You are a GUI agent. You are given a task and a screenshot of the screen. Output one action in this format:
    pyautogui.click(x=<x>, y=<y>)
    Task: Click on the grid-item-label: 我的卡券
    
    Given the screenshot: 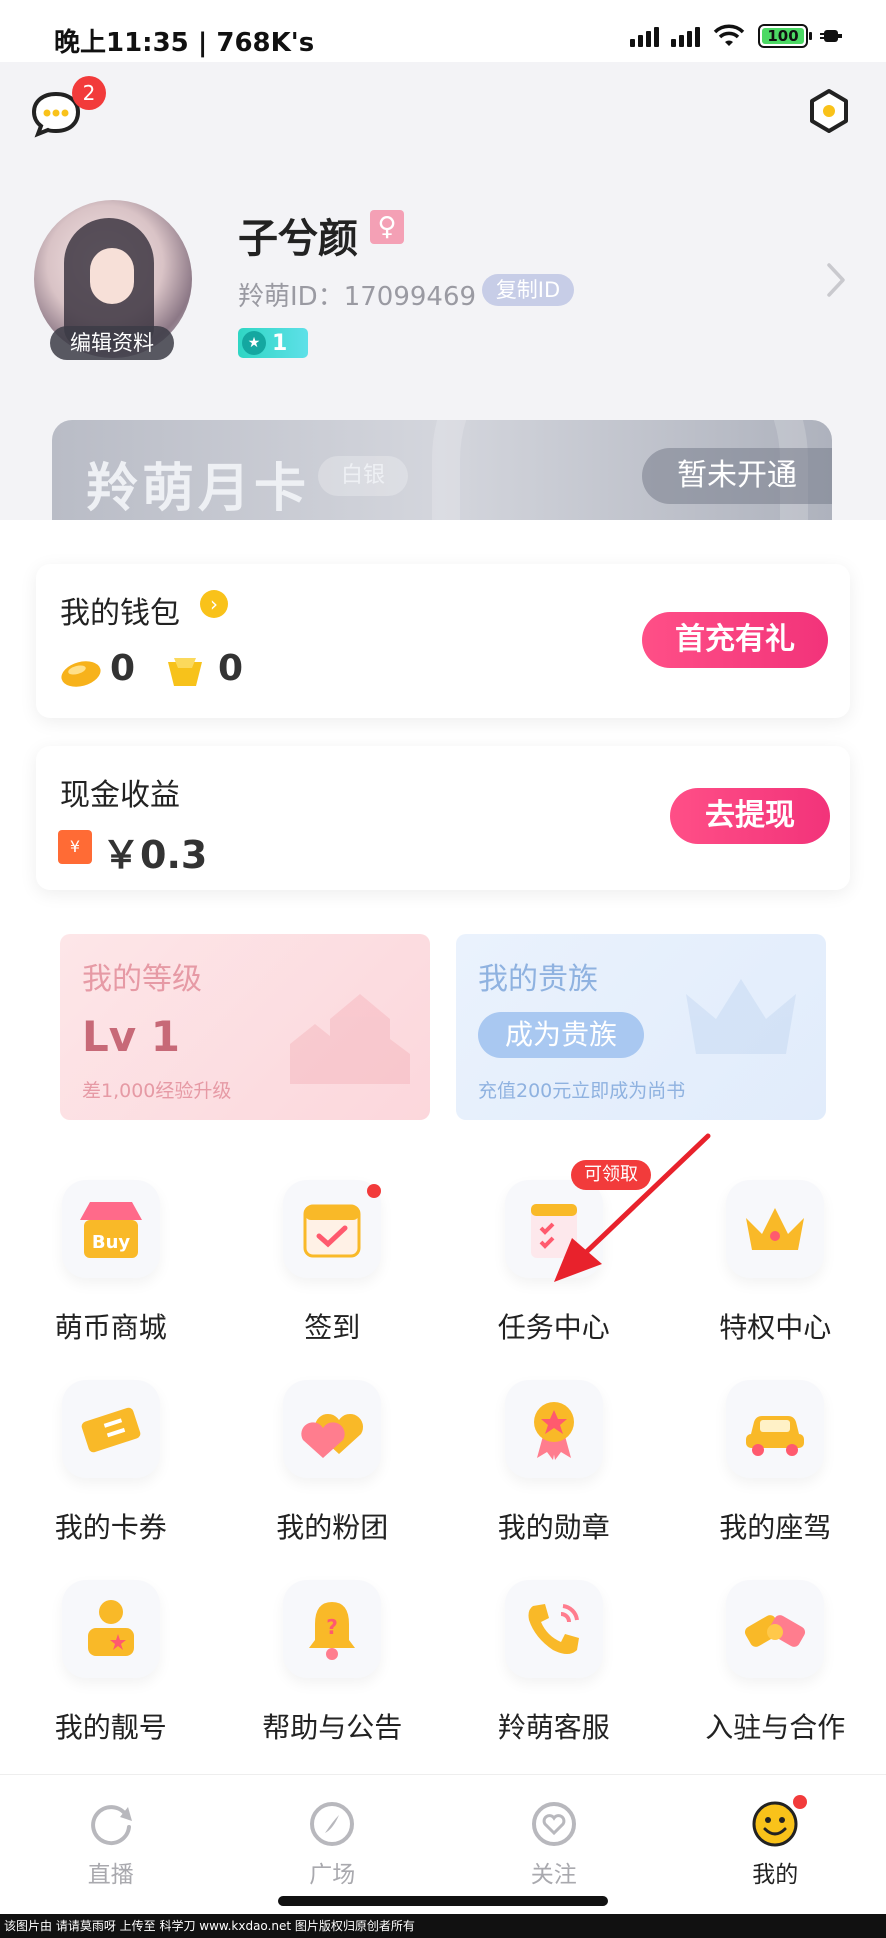 What is the action you would take?
    pyautogui.click(x=110, y=1527)
    